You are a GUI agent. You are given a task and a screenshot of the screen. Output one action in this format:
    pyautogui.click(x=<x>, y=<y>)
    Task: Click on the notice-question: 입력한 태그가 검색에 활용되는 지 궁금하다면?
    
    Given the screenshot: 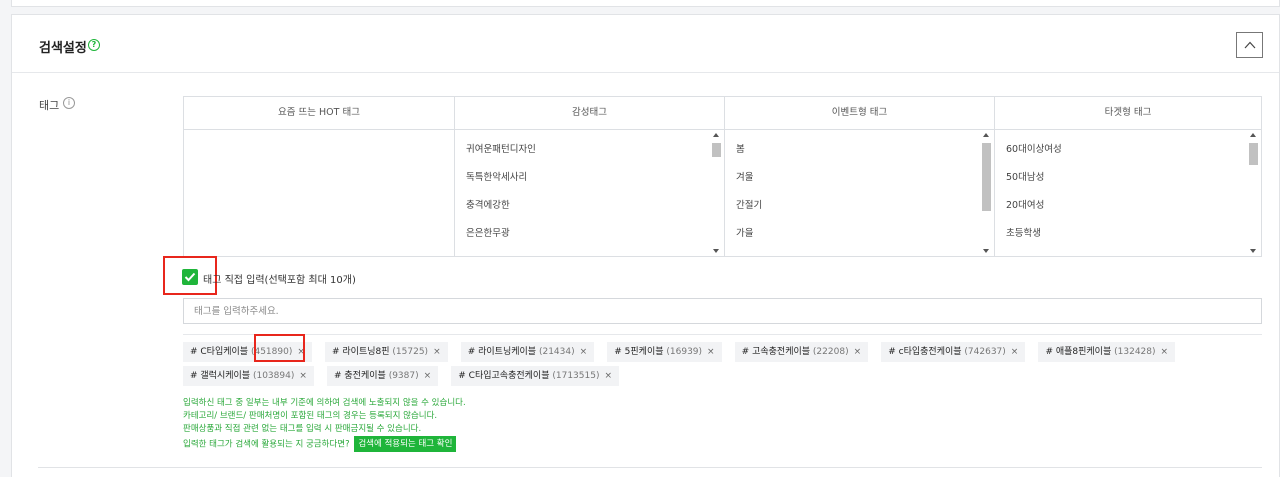 What is the action you would take?
    pyautogui.click(x=266, y=444)
    